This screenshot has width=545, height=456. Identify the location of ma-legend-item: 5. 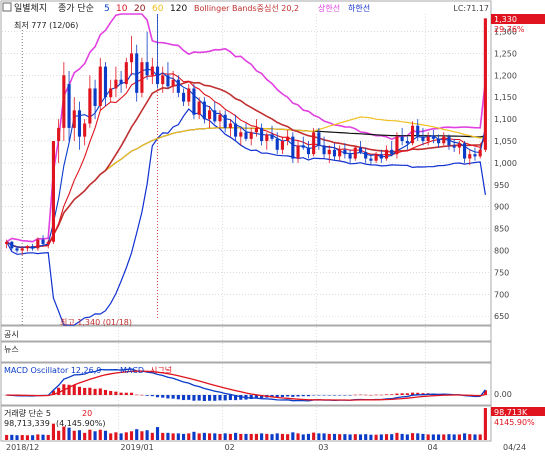
(107, 9).